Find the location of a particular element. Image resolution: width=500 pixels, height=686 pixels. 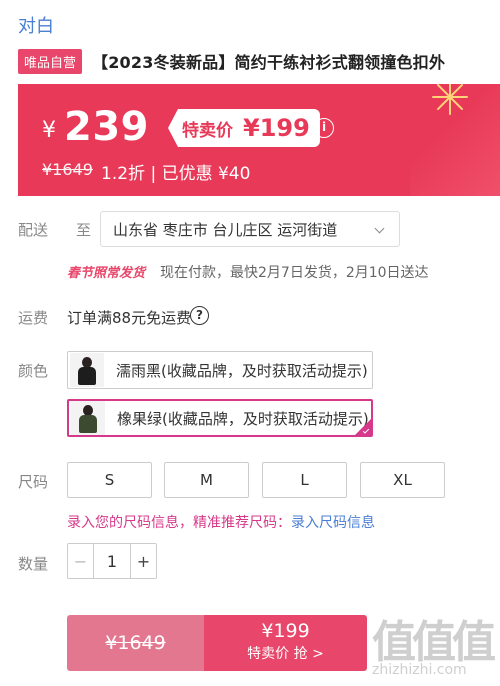

size-option-l: L is located at coordinates (304, 480).